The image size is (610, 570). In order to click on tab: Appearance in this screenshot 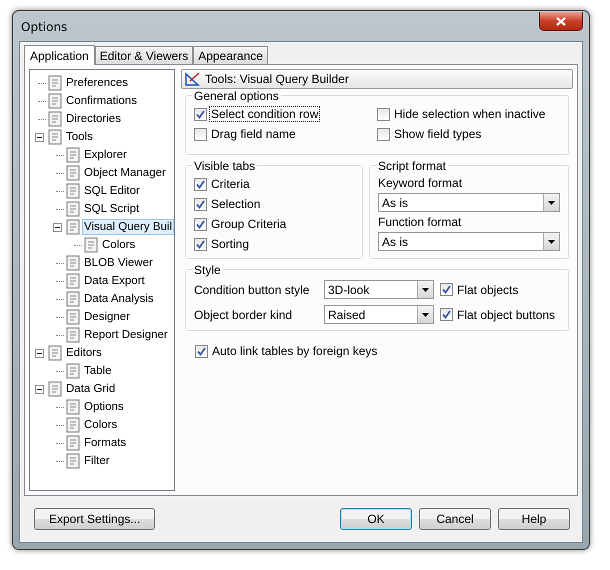, I will do `click(230, 55)`.